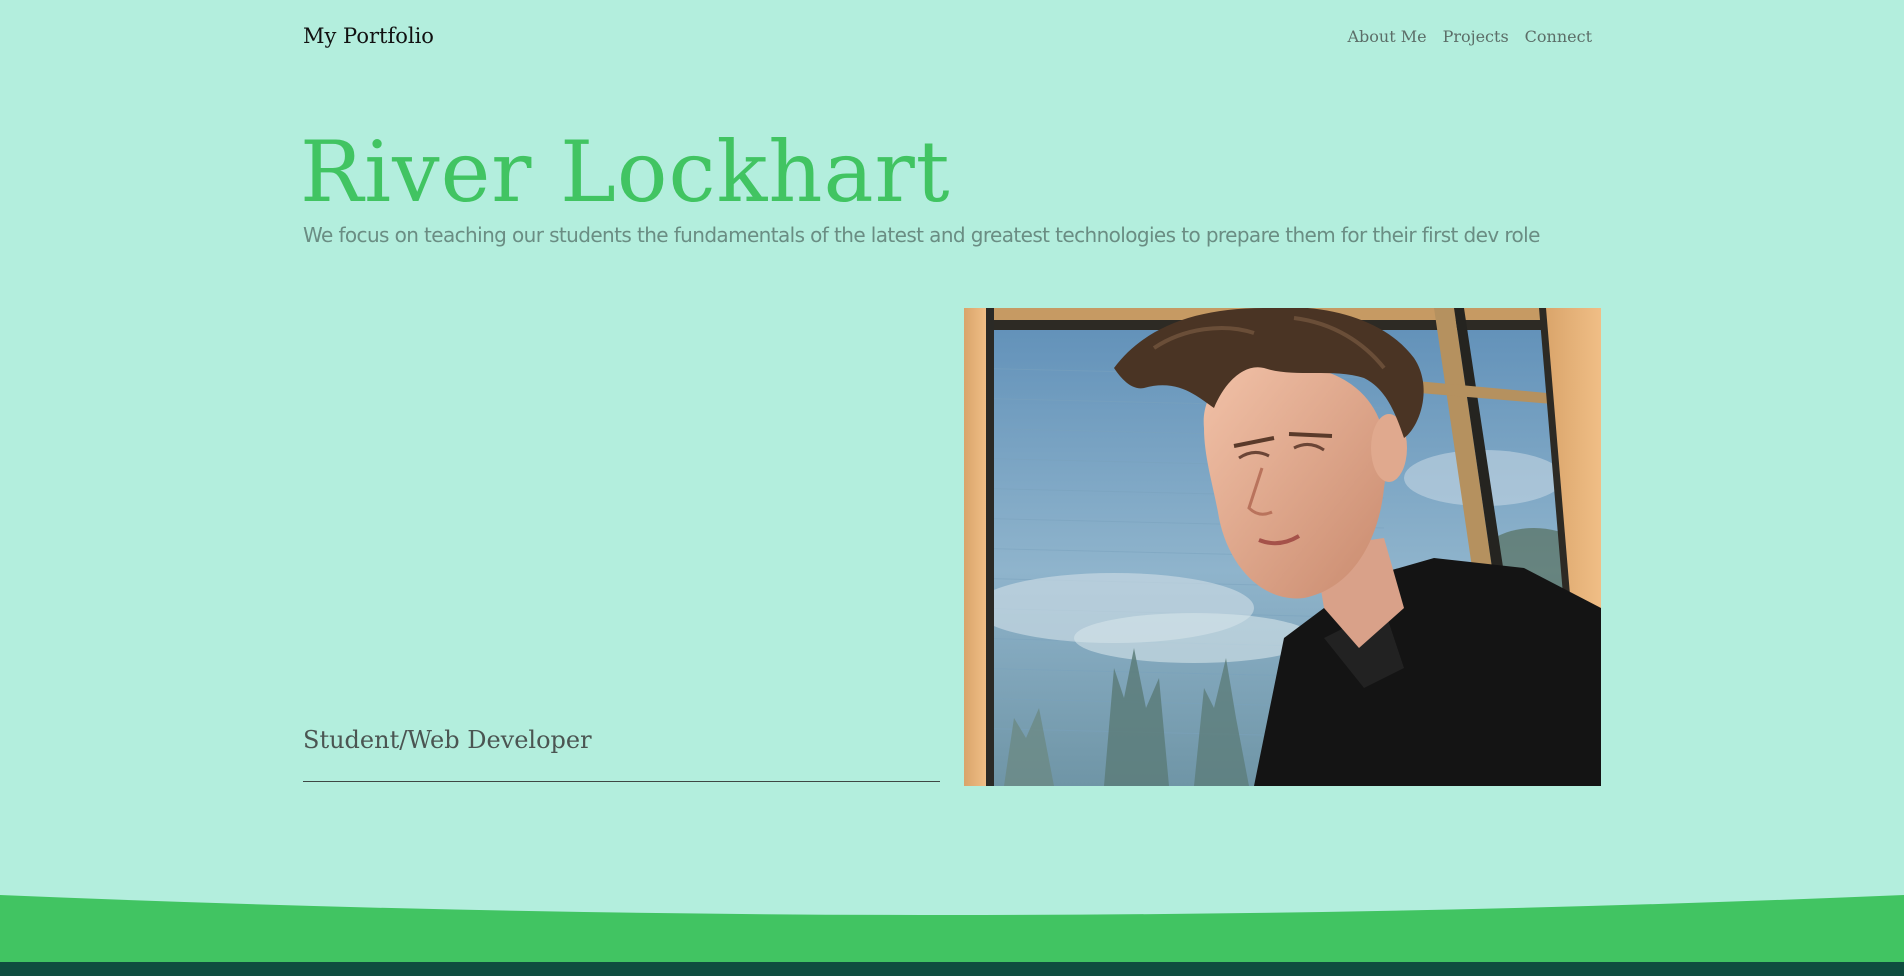  Describe the element at coordinates (621, 781) in the screenshot. I see `role-divider` at that location.